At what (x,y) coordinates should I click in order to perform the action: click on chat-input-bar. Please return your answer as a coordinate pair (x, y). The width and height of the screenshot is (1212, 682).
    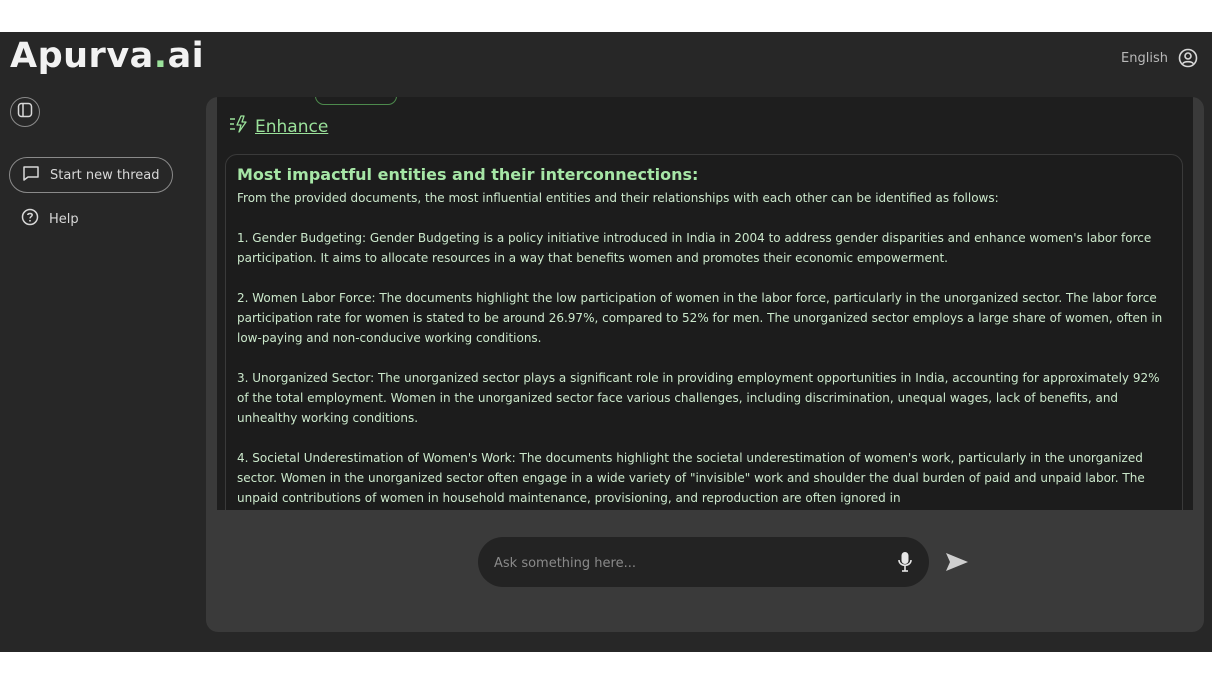
    Looking at the image, I should click on (703, 562).